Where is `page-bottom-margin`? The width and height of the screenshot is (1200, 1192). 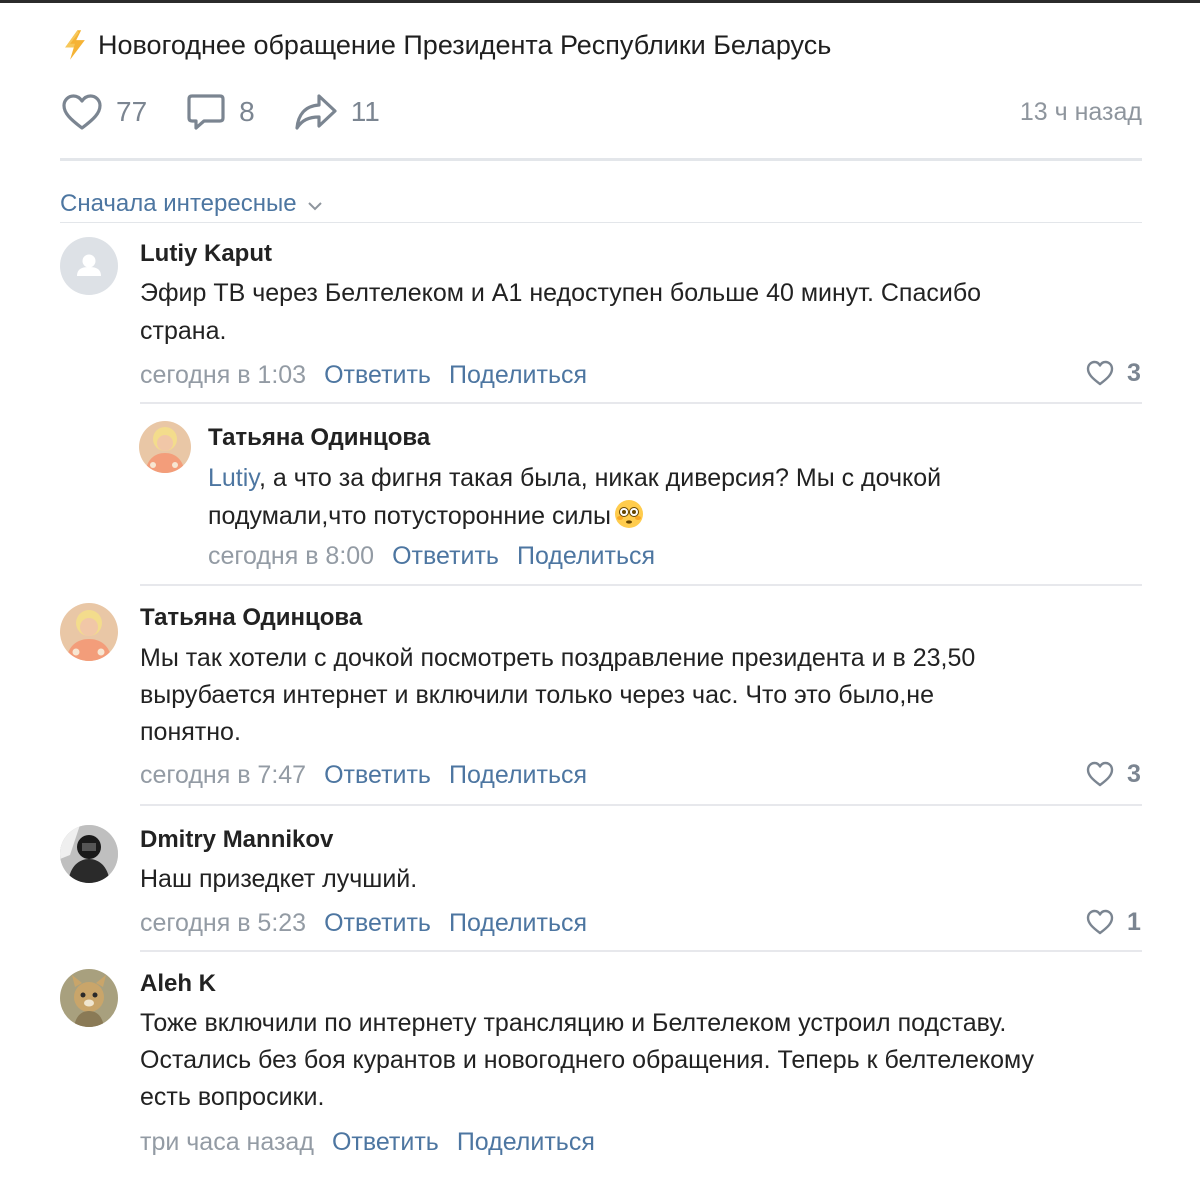
page-bottom-margin is located at coordinates (600, 1173).